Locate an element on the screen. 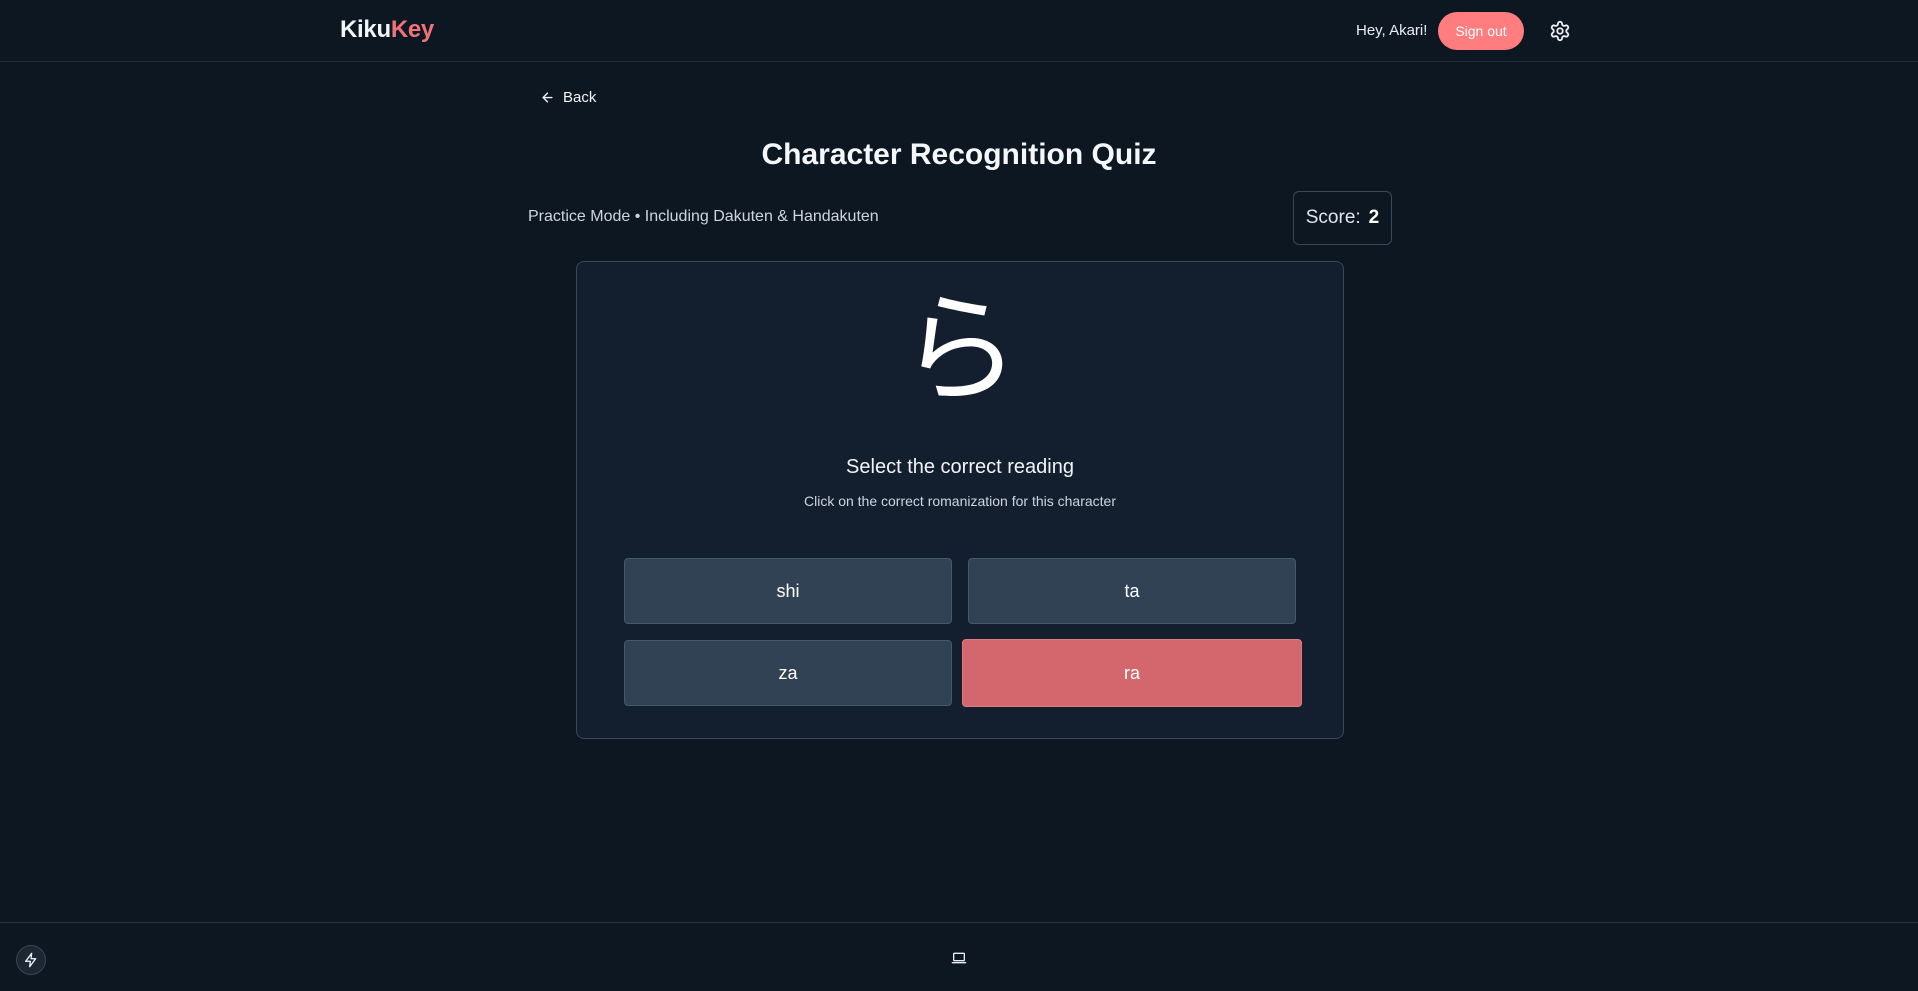 This screenshot has height=991, width=1918. answer-option-ta: ta is located at coordinates (1132, 591).